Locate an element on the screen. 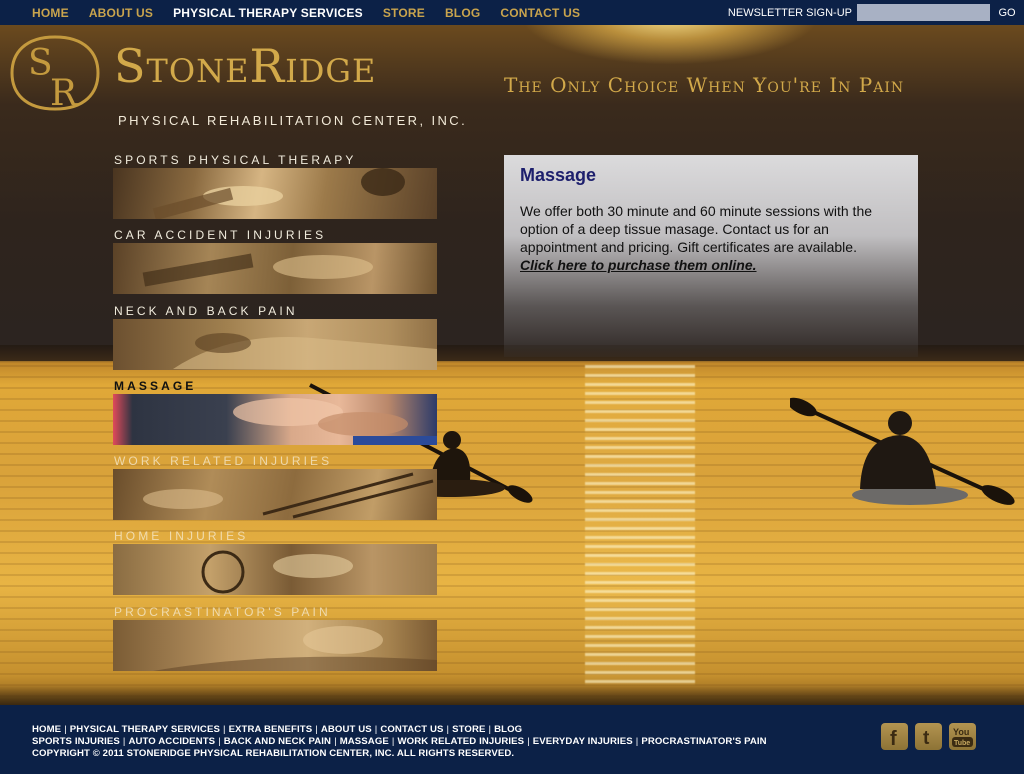 The height and width of the screenshot is (774, 1024). footer-link-everyday-injuries: EVERYDAY INJURIES is located at coordinates (583, 741).